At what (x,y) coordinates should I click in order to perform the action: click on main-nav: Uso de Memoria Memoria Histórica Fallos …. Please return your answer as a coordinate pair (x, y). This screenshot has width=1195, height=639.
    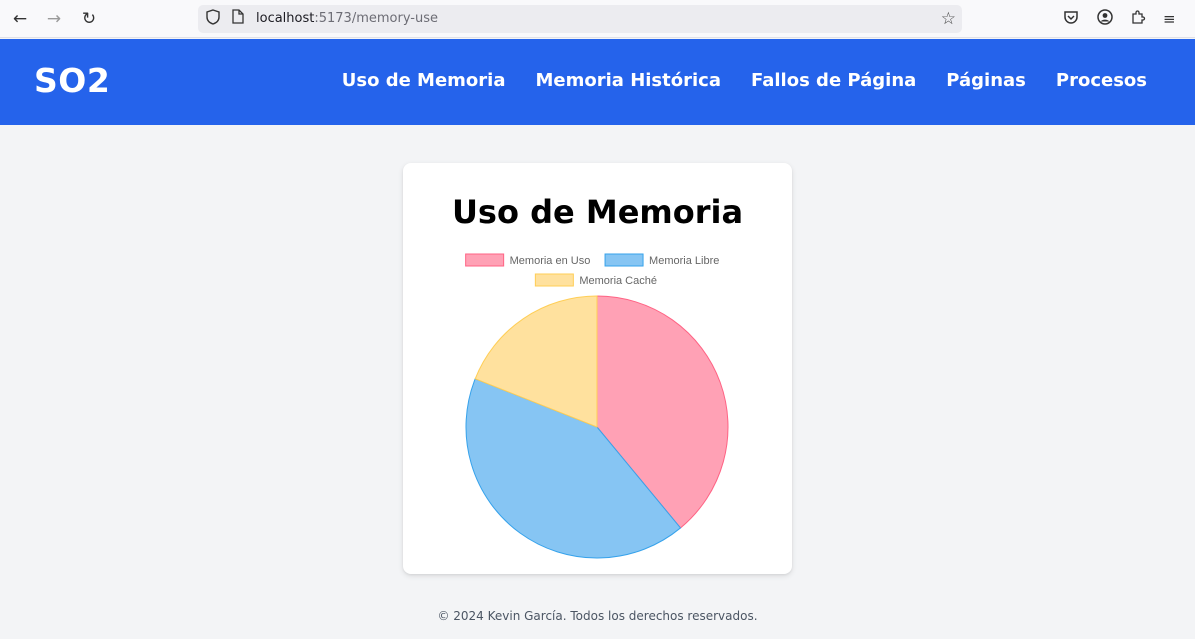
    Looking at the image, I should click on (744, 80).